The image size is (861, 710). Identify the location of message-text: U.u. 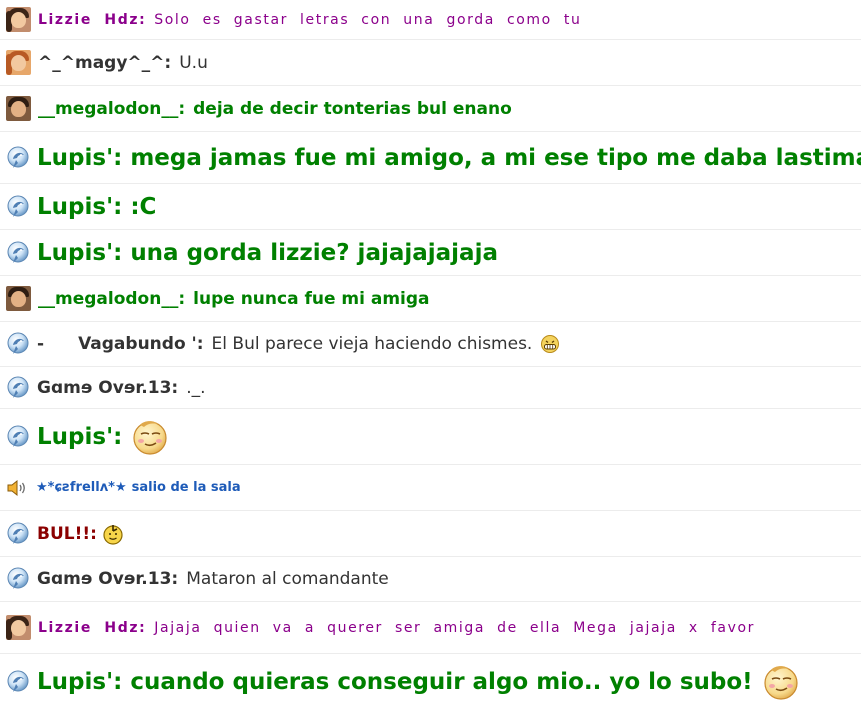
(193, 62).